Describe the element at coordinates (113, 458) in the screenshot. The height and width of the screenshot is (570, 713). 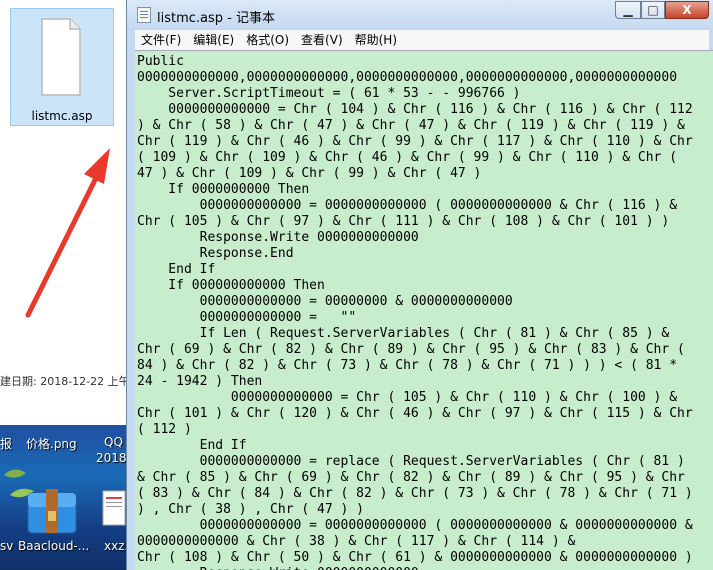
I see `desktop-icon-label: 2018:` at that location.